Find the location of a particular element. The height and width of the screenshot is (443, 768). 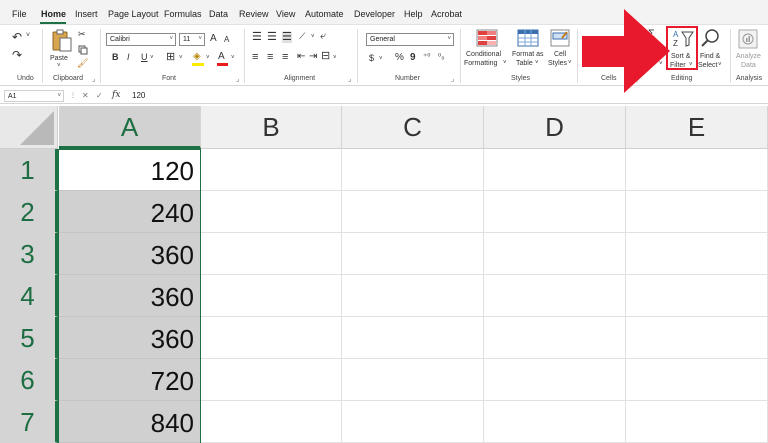

tab-page-layout: Page Layout is located at coordinates (133, 14).